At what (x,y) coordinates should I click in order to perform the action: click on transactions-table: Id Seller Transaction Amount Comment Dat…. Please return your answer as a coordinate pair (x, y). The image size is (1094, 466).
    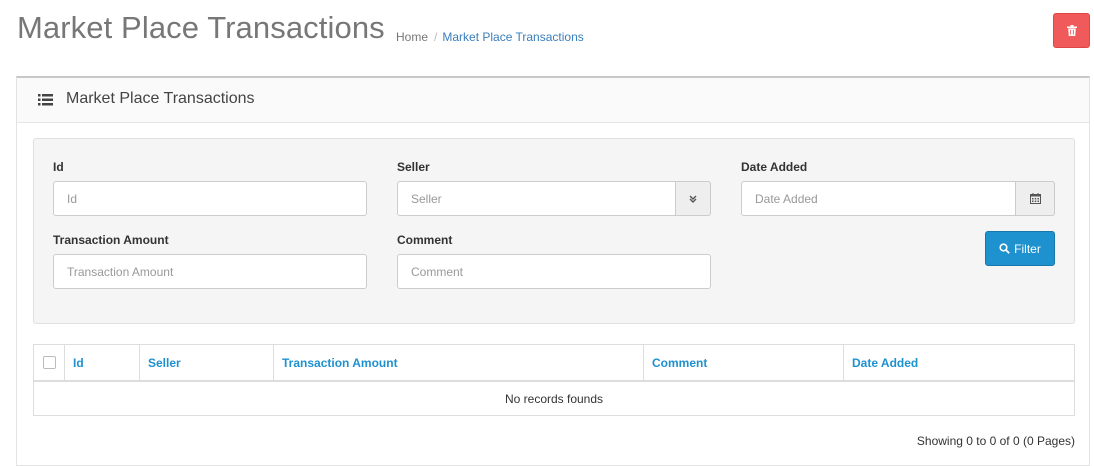
    Looking at the image, I should click on (554, 380).